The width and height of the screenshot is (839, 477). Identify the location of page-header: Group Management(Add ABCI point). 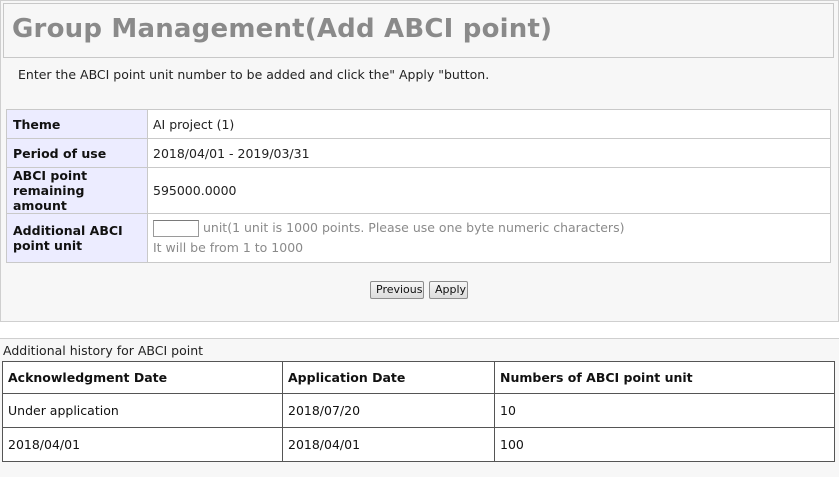
(418, 30).